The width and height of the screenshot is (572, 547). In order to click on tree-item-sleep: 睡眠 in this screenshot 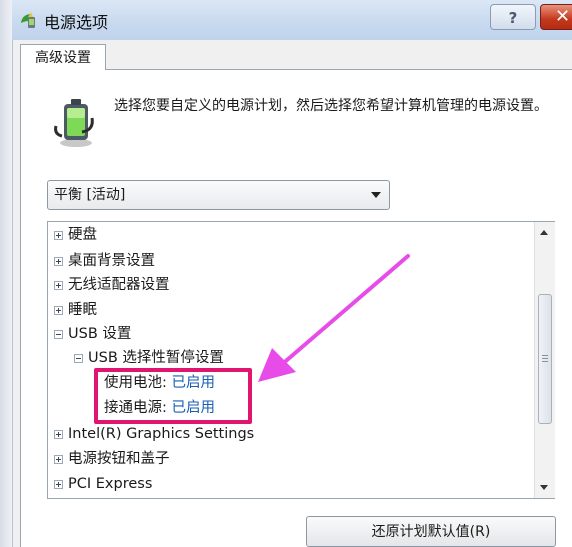, I will do `click(75, 310)`.